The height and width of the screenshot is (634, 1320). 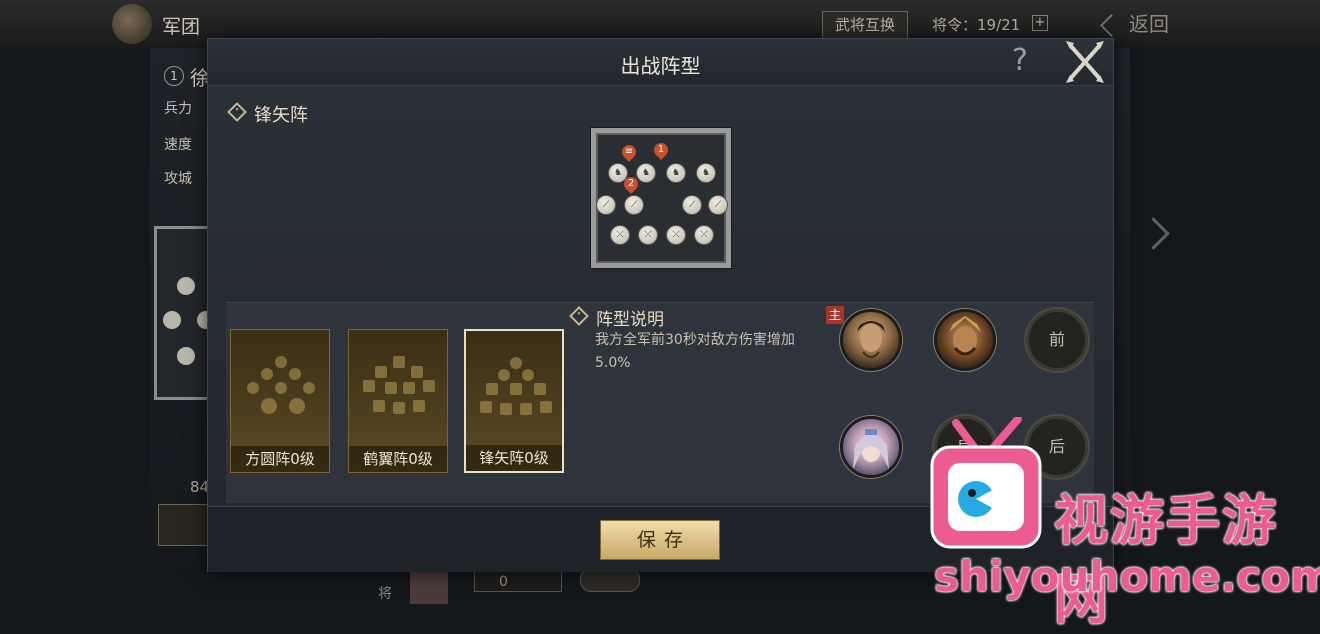 What do you see at coordinates (660, 540) in the screenshot?
I see `save-button: 保存` at bounding box center [660, 540].